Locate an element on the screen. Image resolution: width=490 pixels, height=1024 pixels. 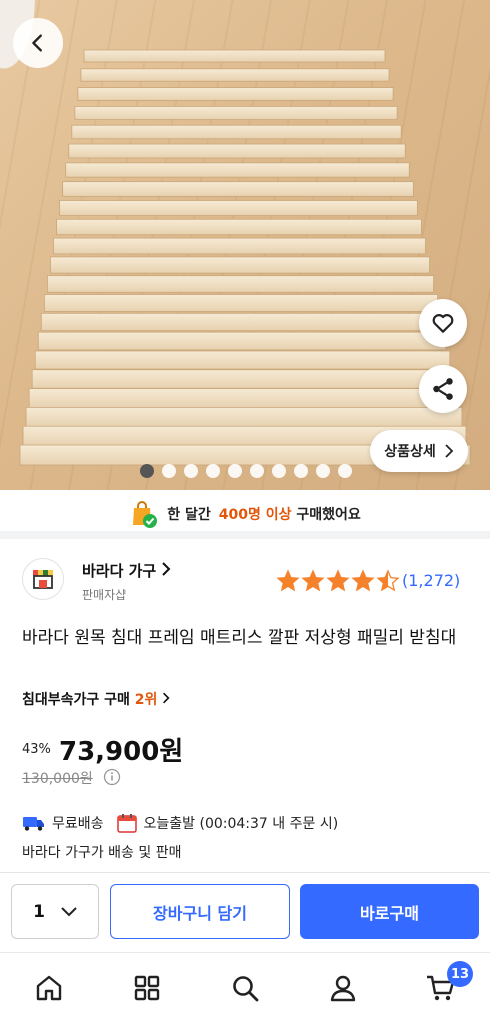
store-icon is located at coordinates (43, 579).